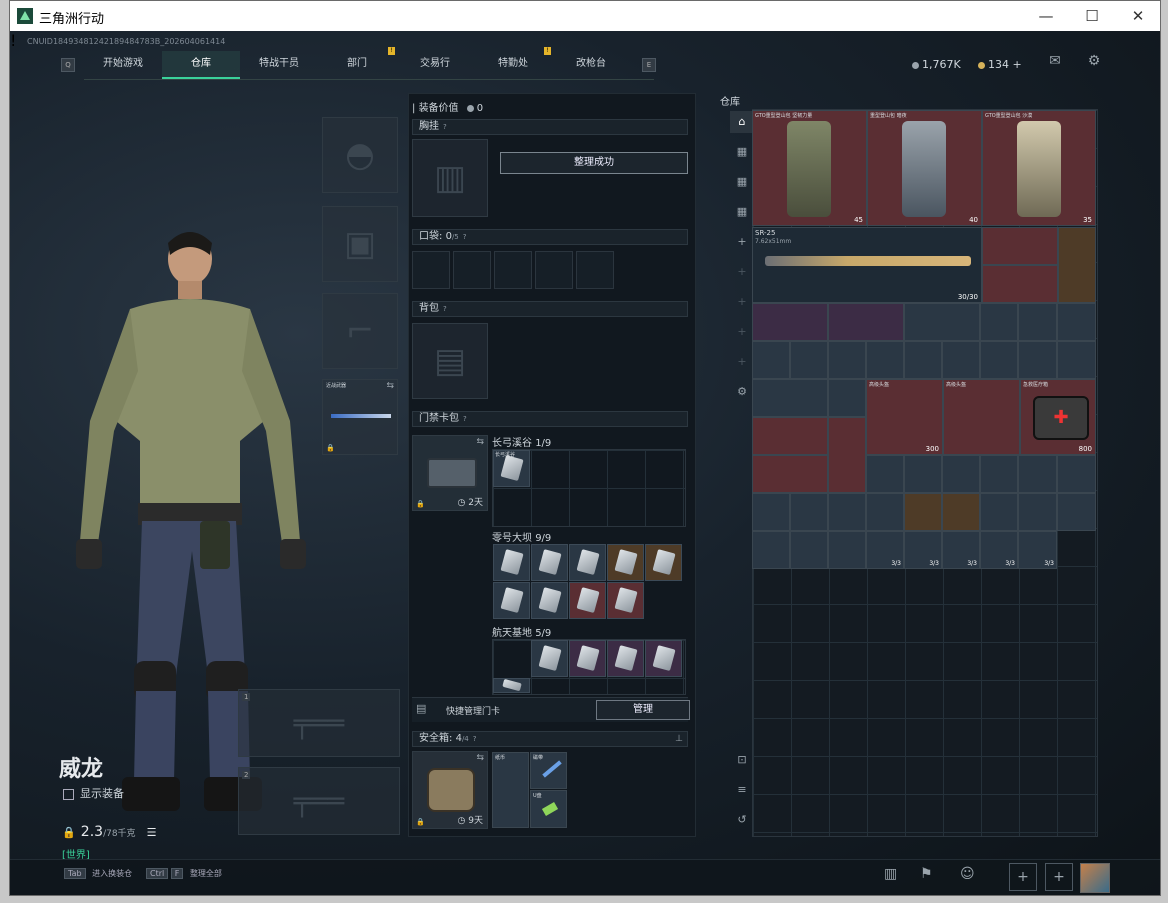 This screenshot has width=1168, height=903. I want to click on warehouse-tab-3: ▦, so click(742, 212).